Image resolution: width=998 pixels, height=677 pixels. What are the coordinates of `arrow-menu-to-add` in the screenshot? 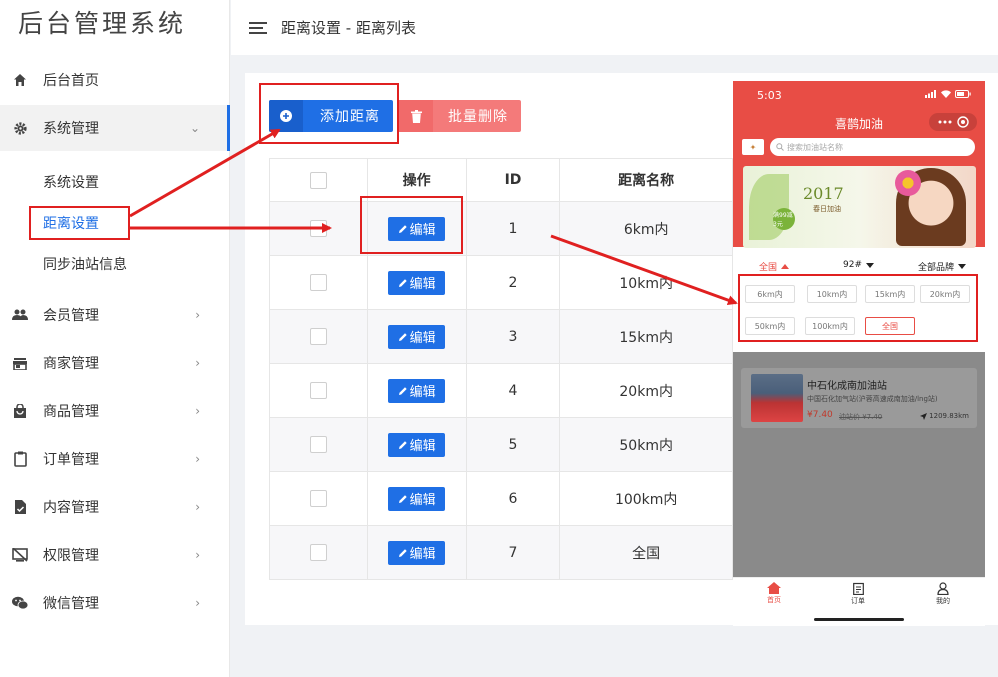 It's located at (205, 173).